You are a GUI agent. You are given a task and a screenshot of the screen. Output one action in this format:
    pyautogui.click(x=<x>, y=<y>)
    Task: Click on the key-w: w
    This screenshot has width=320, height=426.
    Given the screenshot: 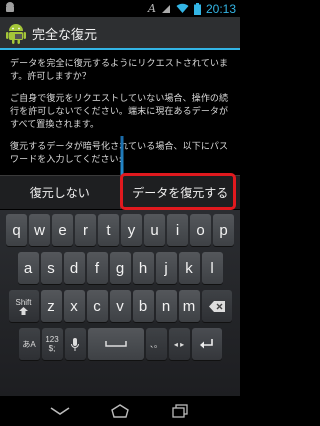 What is the action you would take?
    pyautogui.click(x=39, y=230)
    